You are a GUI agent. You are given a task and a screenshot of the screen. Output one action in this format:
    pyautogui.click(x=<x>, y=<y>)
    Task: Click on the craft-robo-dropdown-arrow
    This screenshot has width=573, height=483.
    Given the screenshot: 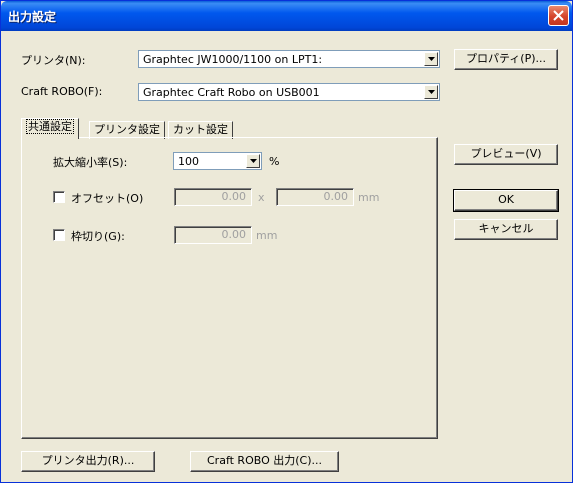 What is the action you would take?
    pyautogui.click(x=431, y=92)
    